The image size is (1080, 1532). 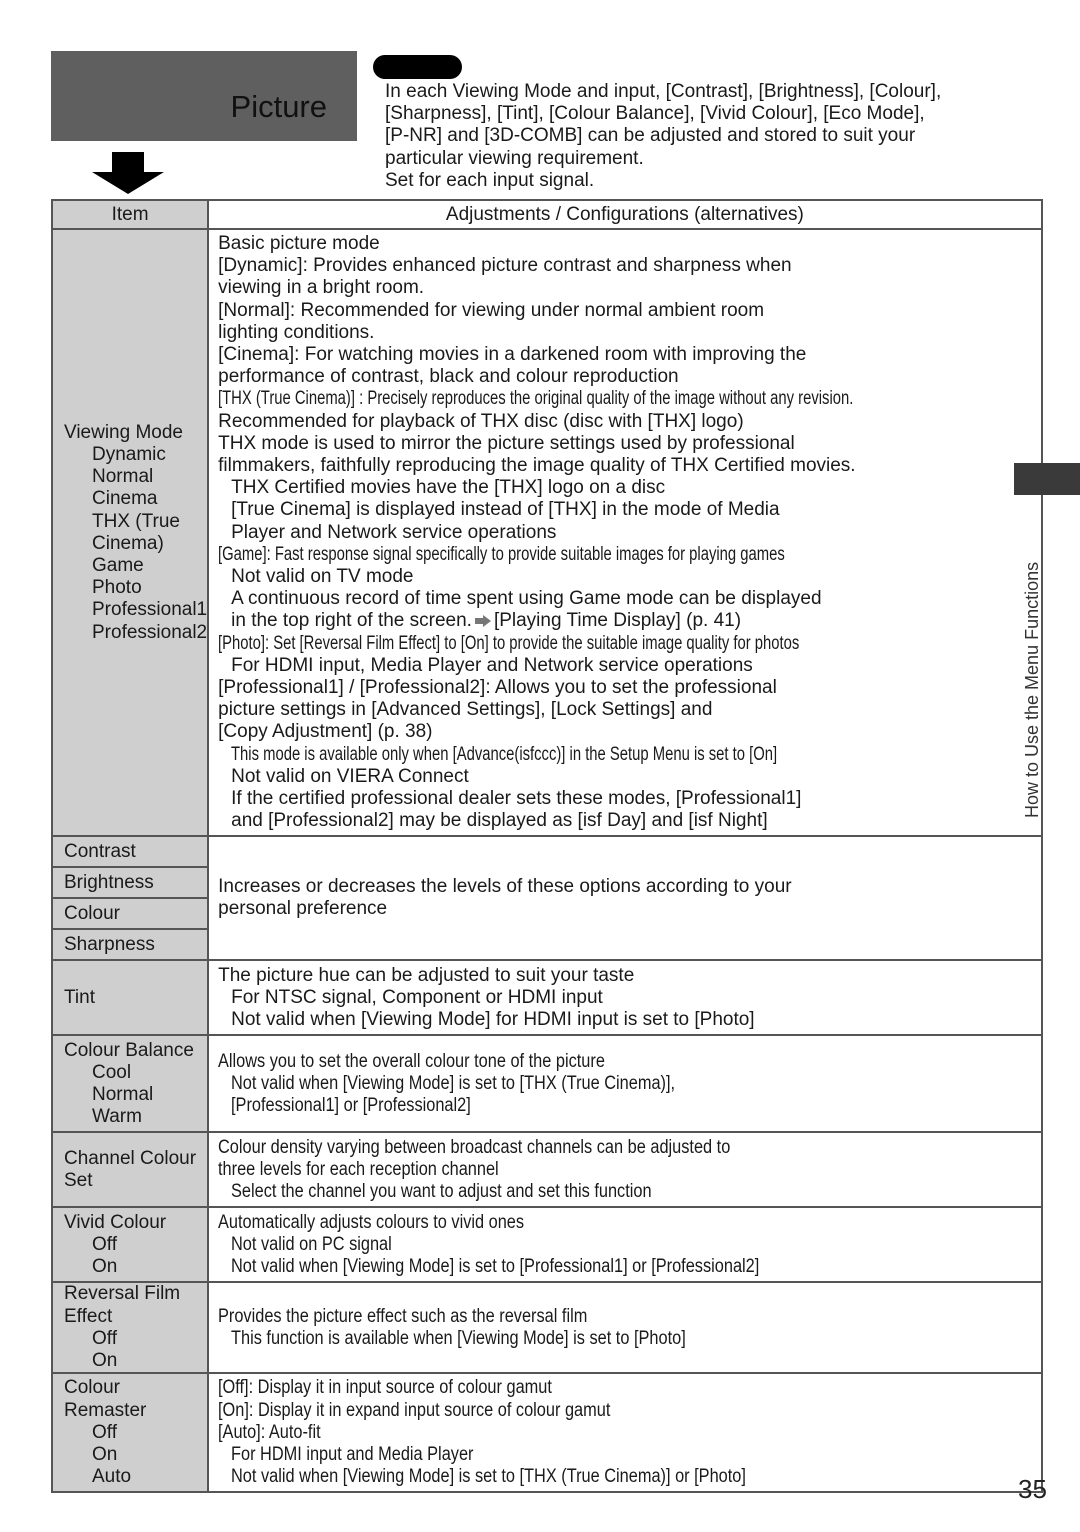 What do you see at coordinates (417, 997) in the screenshot?
I see `adjustment-text: For NTSC signal, Component or HDMI input` at bounding box center [417, 997].